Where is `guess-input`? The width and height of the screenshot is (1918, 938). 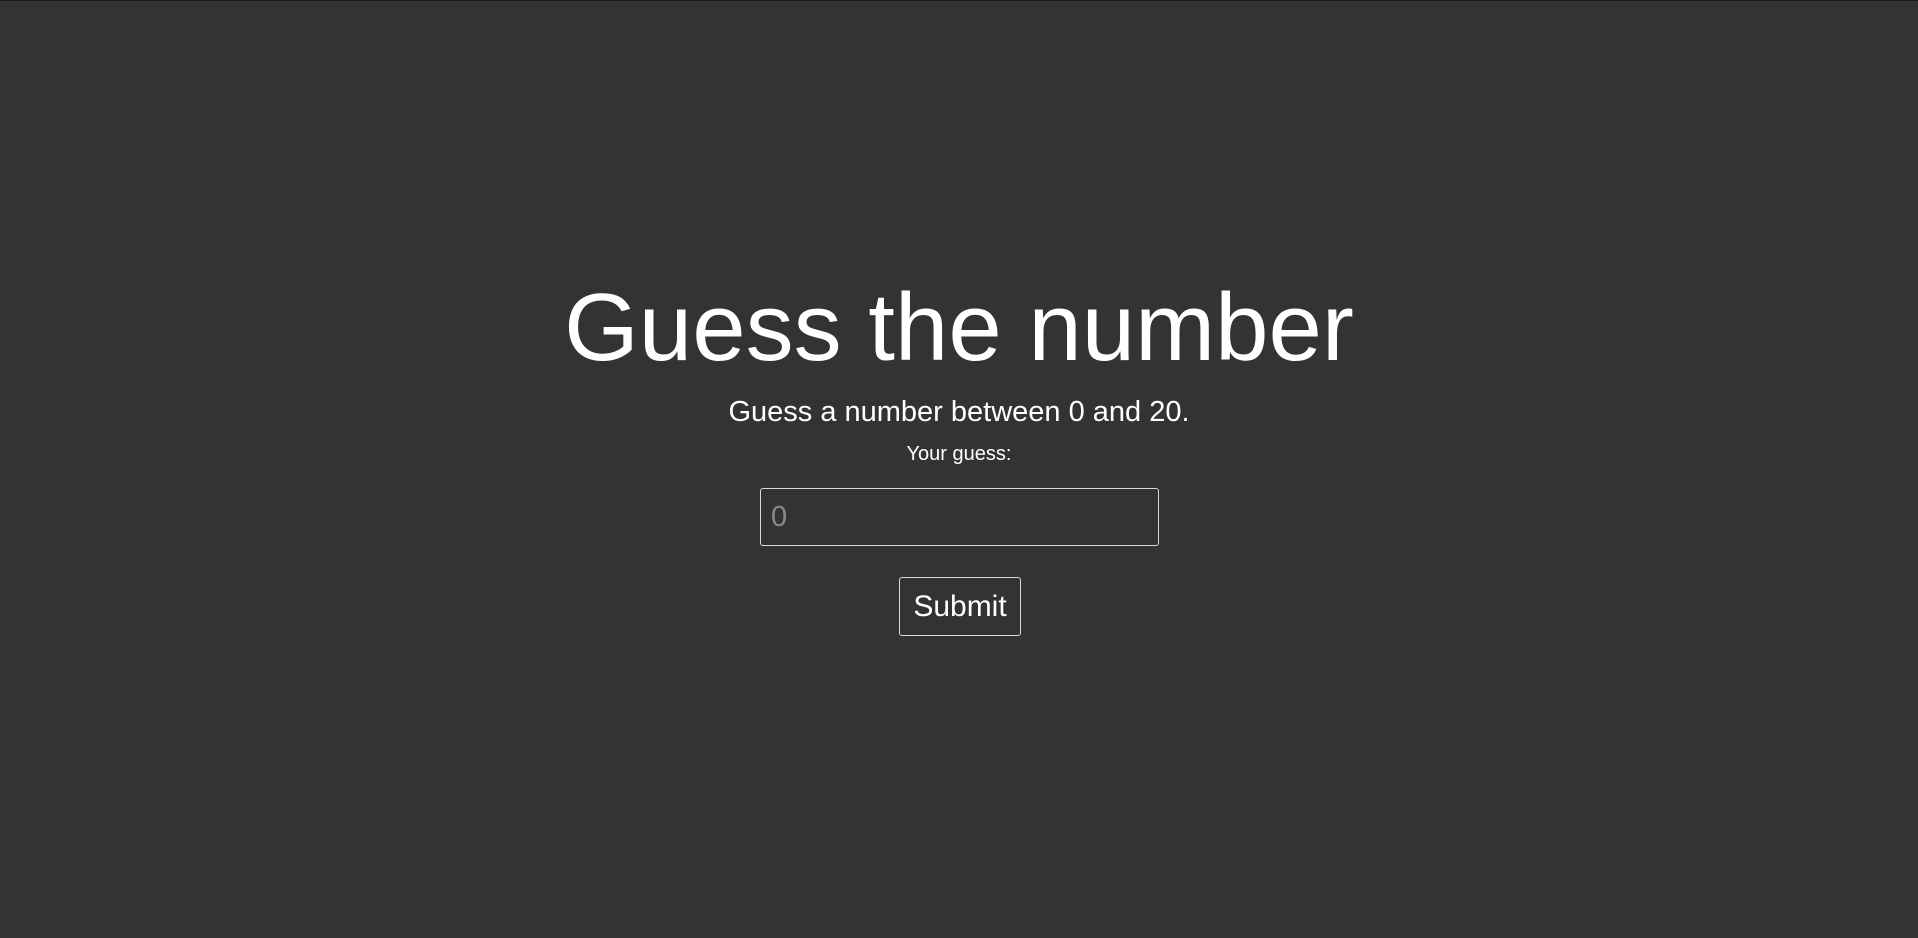 guess-input is located at coordinates (959, 517).